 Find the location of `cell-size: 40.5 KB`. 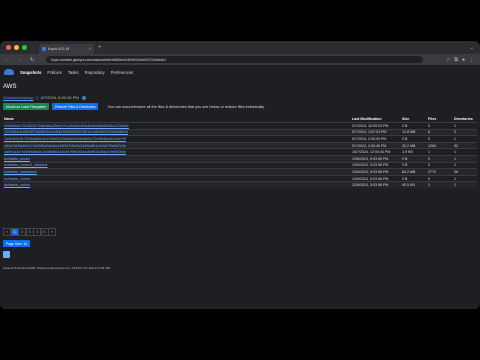

cell-size: 40.5 KB is located at coordinates (414, 184).